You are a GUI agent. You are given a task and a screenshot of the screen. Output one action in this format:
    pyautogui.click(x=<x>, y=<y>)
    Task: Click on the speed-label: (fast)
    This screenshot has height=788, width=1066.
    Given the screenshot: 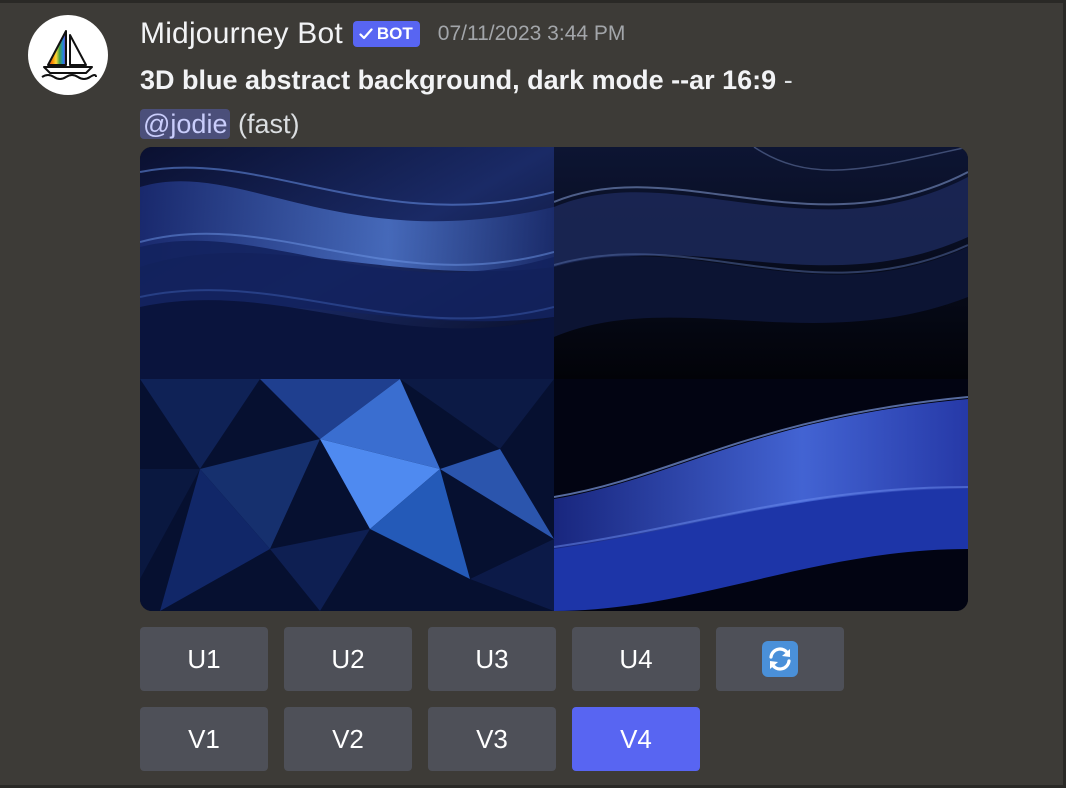 What is the action you would take?
    pyautogui.click(x=268, y=124)
    